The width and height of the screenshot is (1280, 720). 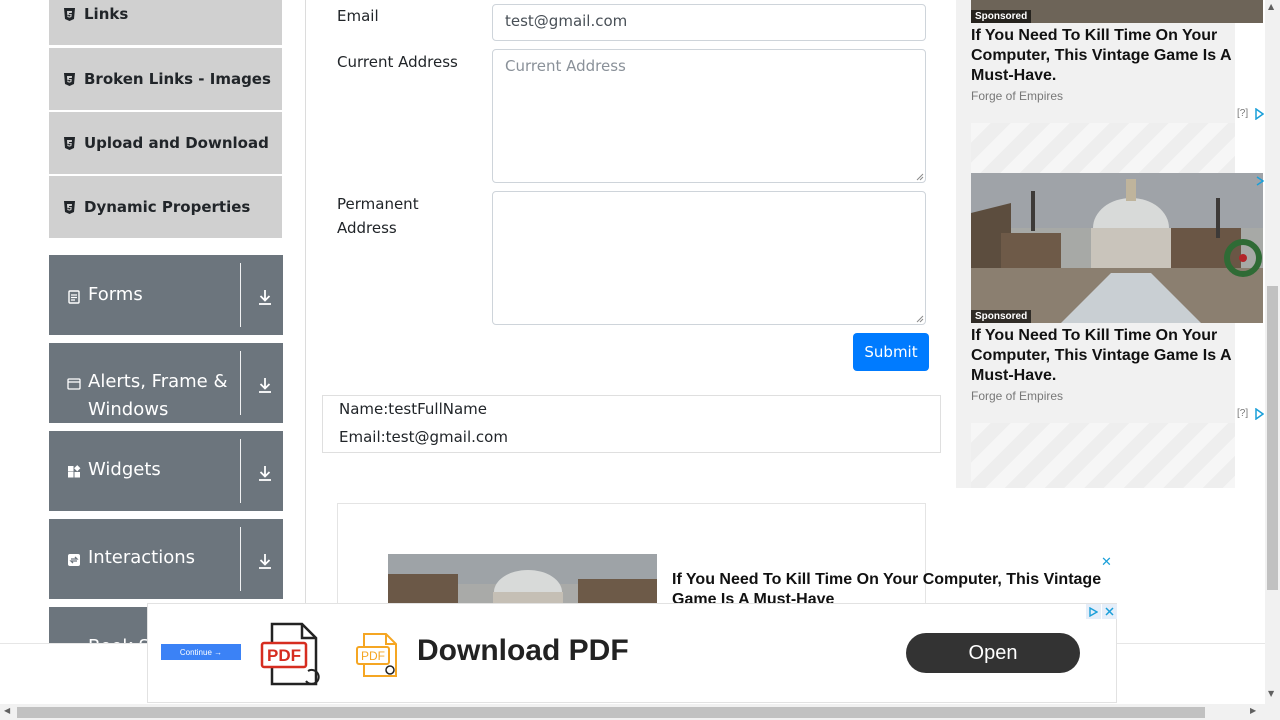 What do you see at coordinates (165, 22) in the screenshot?
I see `sidebar-item-links: Links` at bounding box center [165, 22].